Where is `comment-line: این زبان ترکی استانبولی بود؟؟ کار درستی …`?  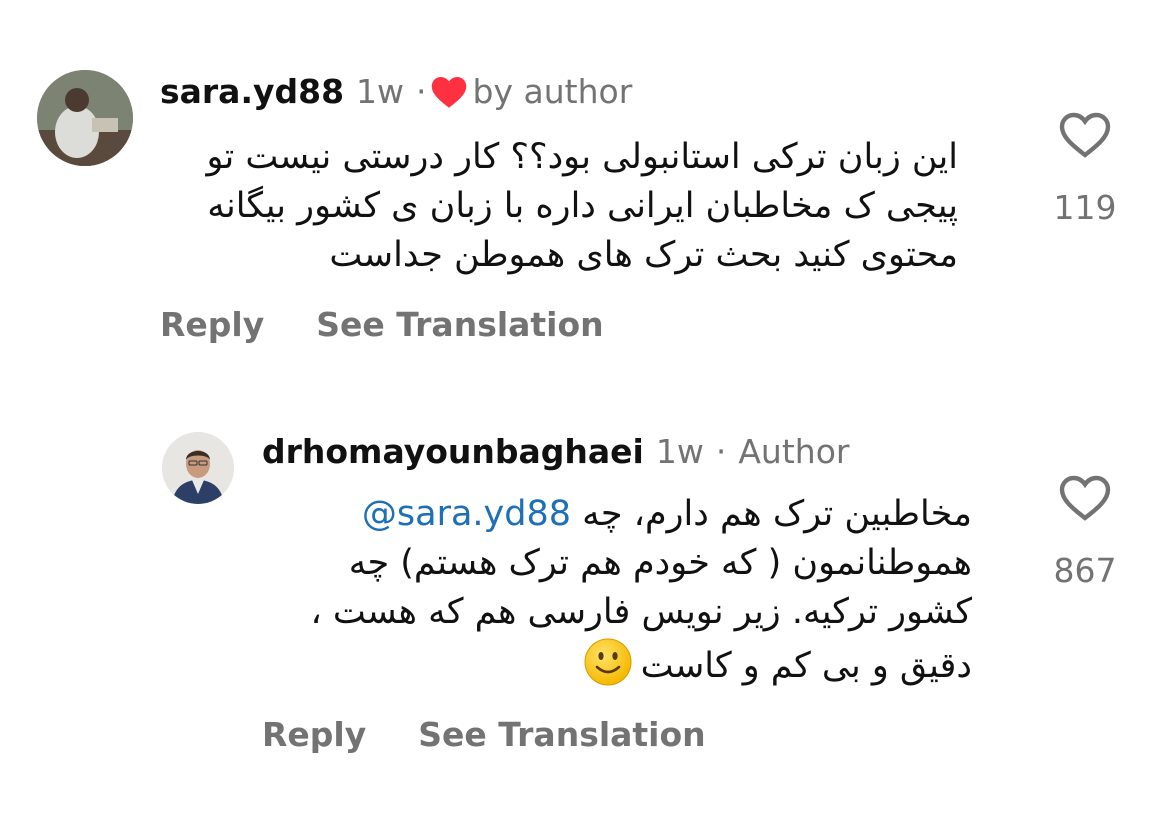 comment-line: این زبان ترکی استانبولی بود؟؟ کار درستی … is located at coordinates (582, 157).